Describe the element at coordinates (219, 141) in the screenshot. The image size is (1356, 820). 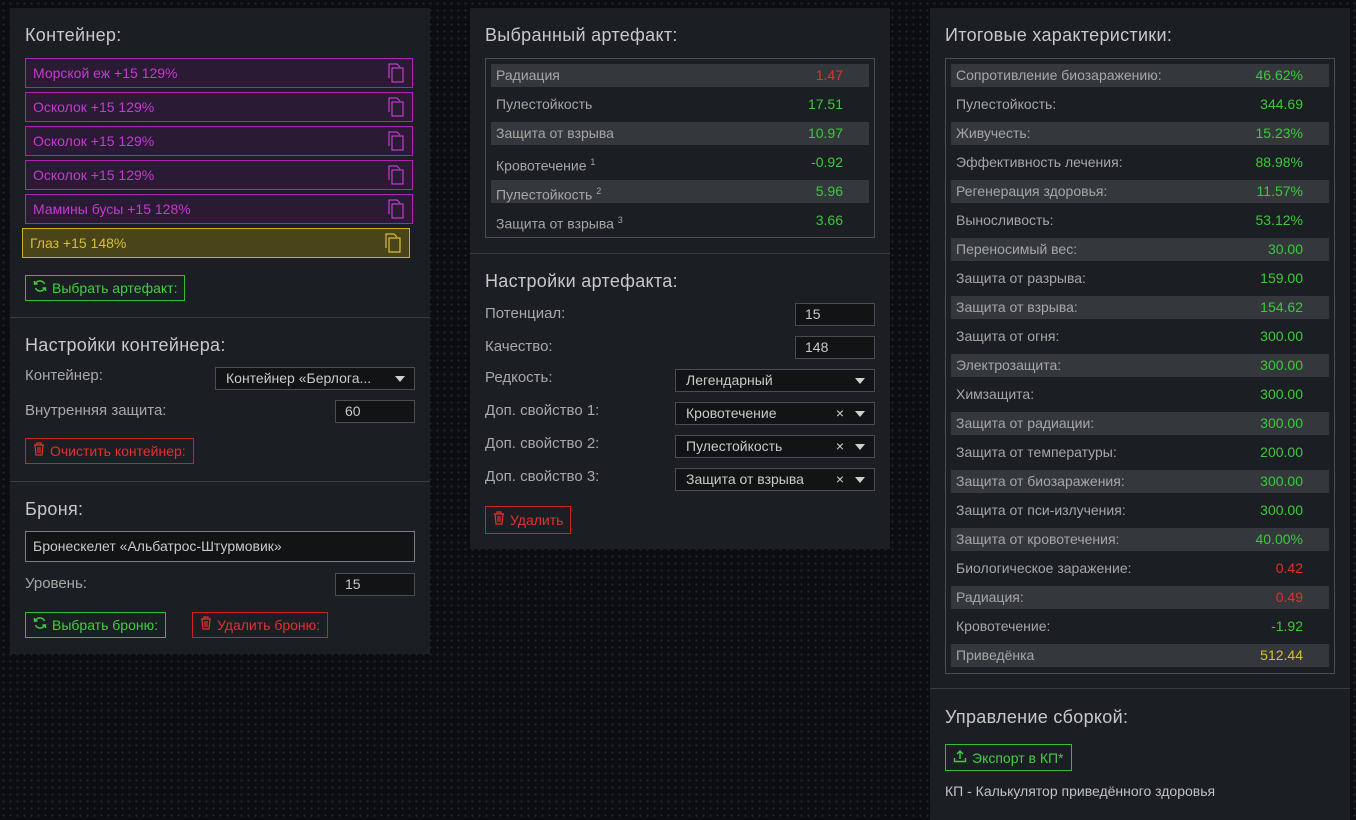
I see `container-slot-3: Осколок +15 129%` at that location.